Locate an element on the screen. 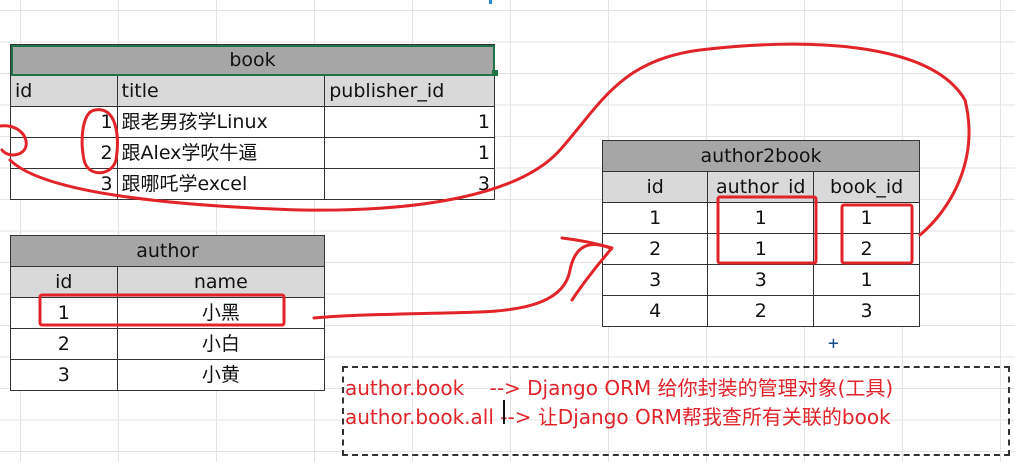  table-row: 2 跟Alex学吹牛逼 1 is located at coordinates (252, 153).